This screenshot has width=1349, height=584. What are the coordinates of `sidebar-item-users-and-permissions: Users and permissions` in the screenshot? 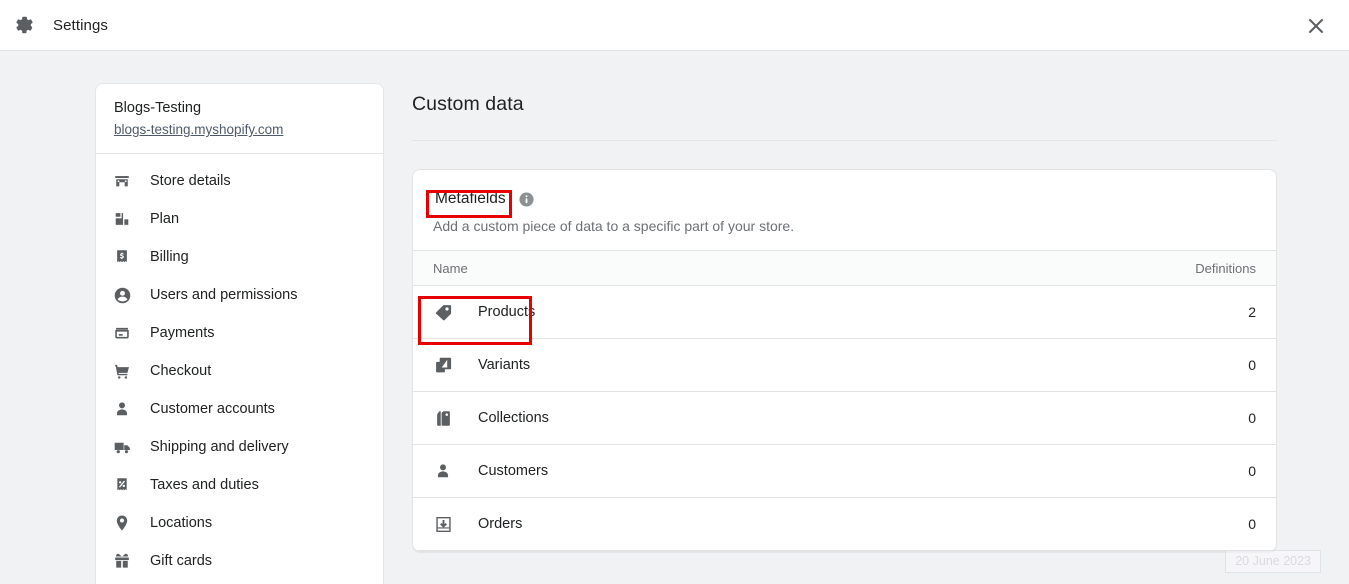 It's located at (239, 295).